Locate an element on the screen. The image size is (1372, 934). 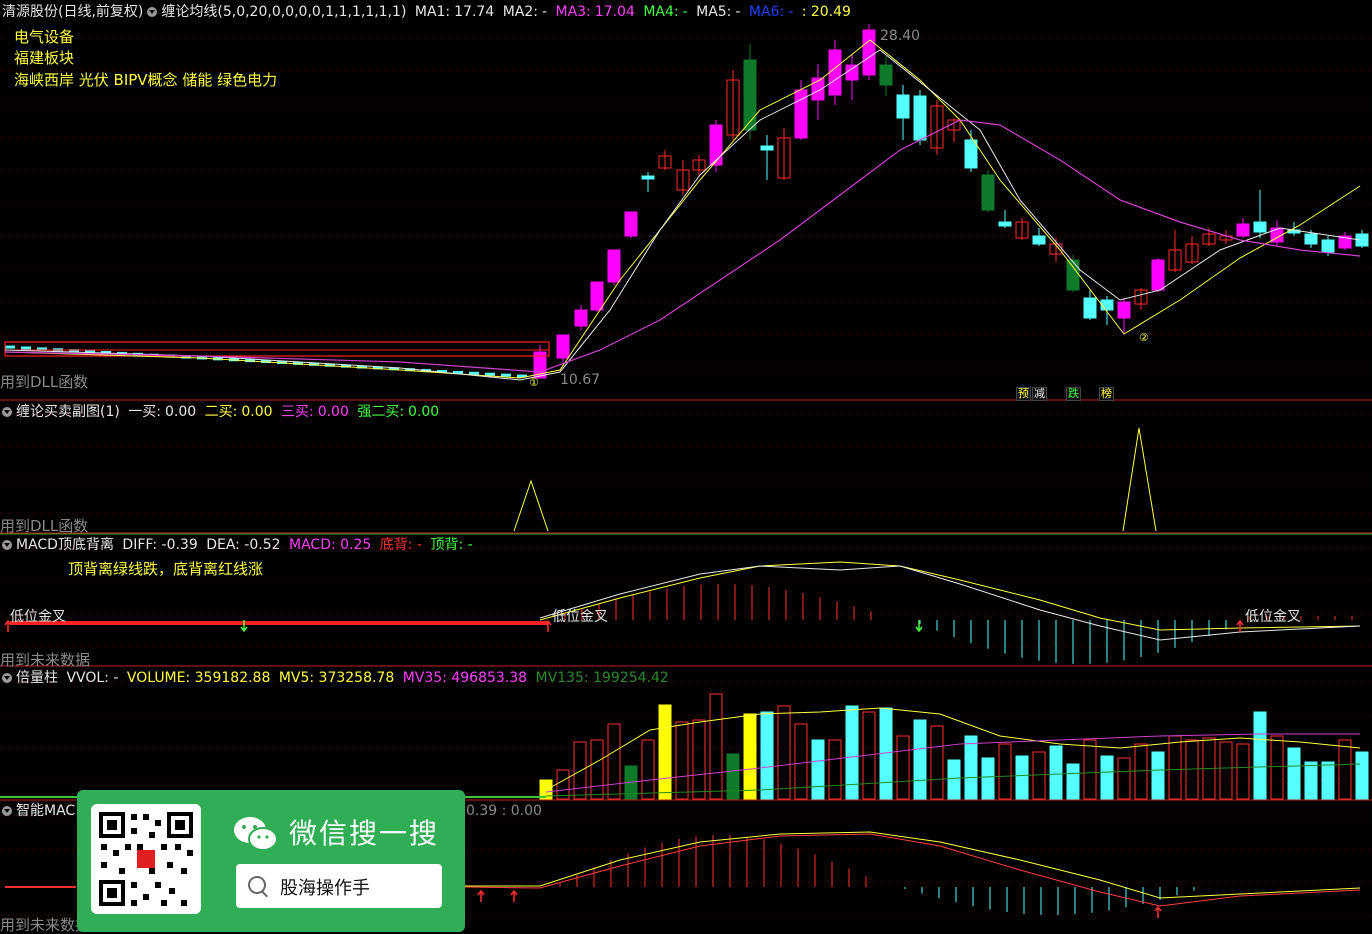
mark-2: ② is located at coordinates (1144, 337).